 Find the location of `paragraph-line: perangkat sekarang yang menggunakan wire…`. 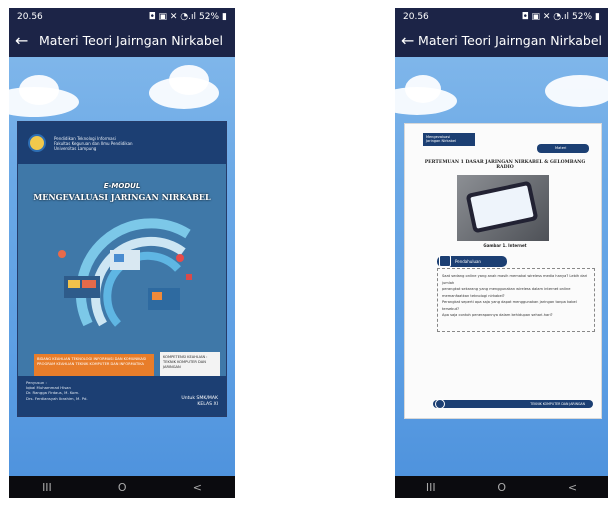

paragraph-line: perangkat sekarang yang menggunakan wire… is located at coordinates (506, 289).